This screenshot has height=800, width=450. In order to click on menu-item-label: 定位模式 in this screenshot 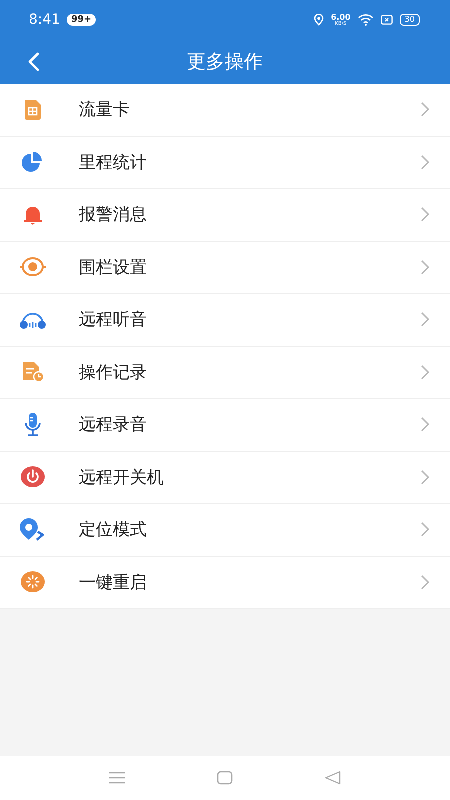, I will do `click(113, 530)`.